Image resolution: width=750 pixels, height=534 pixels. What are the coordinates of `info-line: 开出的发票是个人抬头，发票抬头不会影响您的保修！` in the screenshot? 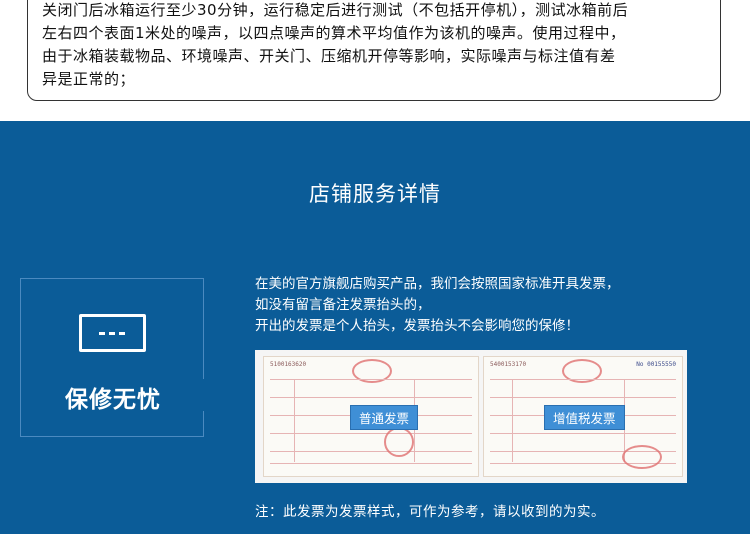 It's located at (417, 326).